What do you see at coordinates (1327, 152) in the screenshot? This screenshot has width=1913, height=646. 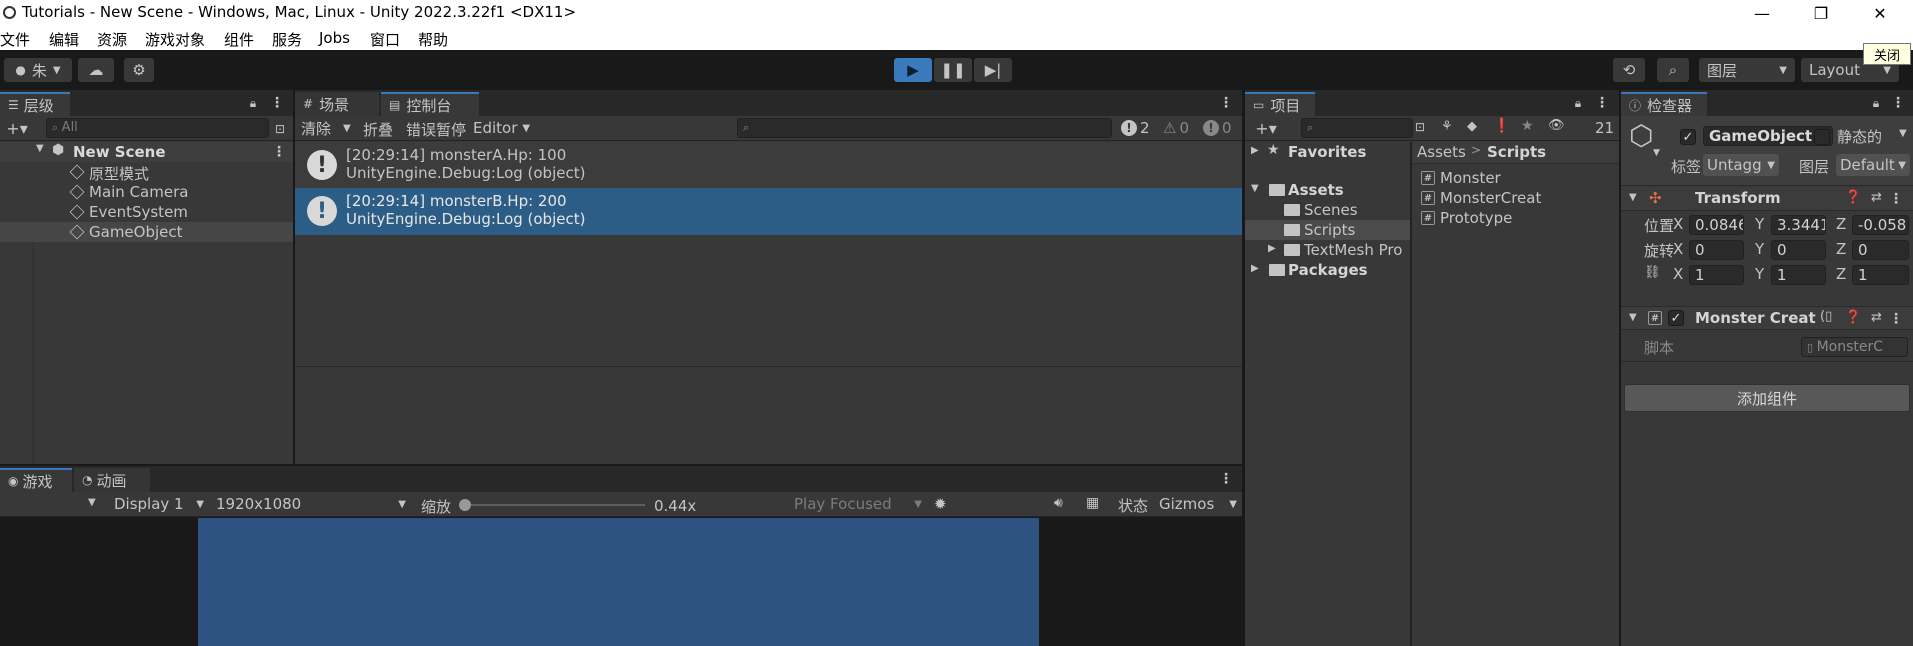 I see `favorites-row: ▶ ★ Favorites` at bounding box center [1327, 152].